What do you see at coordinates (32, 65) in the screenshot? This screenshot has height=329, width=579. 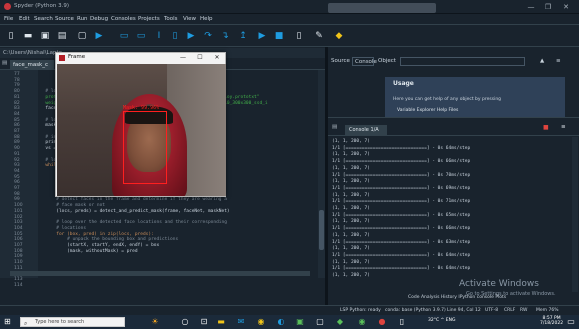 I see `editor-tab: face_mask_c` at bounding box center [32, 65].